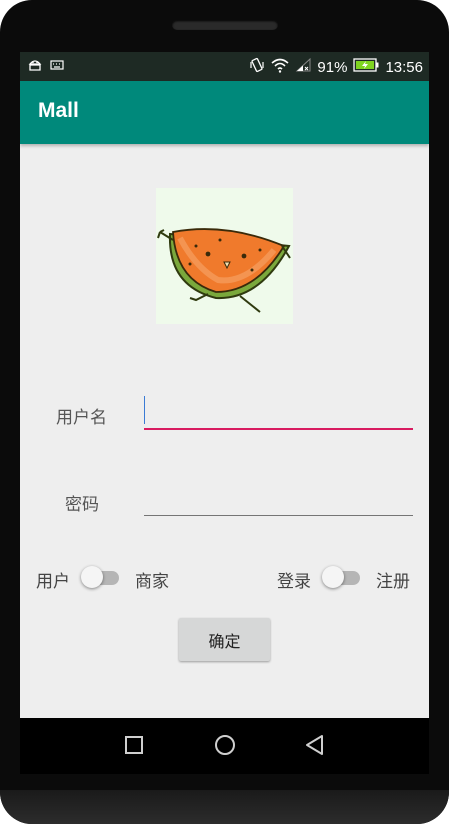 The width and height of the screenshot is (449, 824). Describe the element at coordinates (144, 410) in the screenshot. I see `text-cursor` at that location.